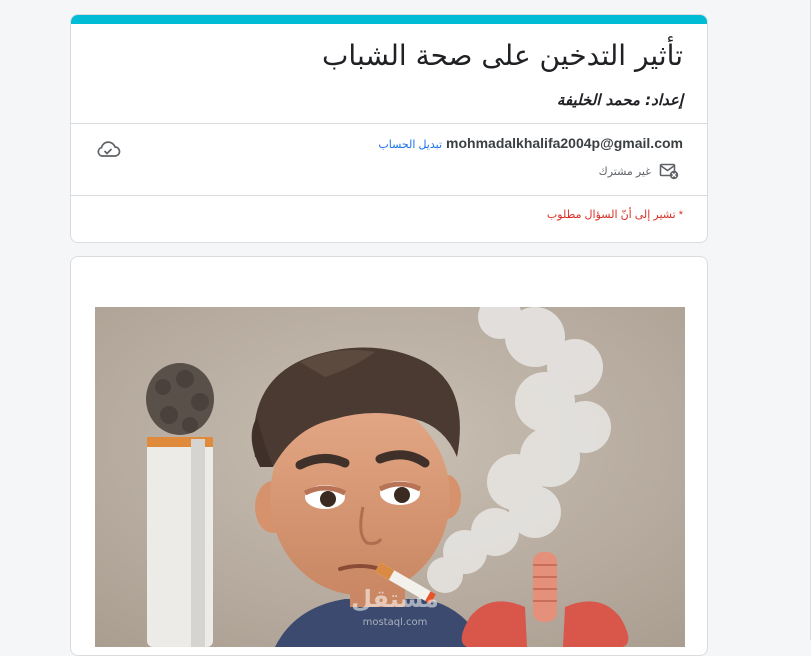 The width and height of the screenshot is (811, 656). Describe the element at coordinates (564, 143) in the screenshot. I see `account-email: mohmadalkhalifa2004p@gmail.com` at that location.